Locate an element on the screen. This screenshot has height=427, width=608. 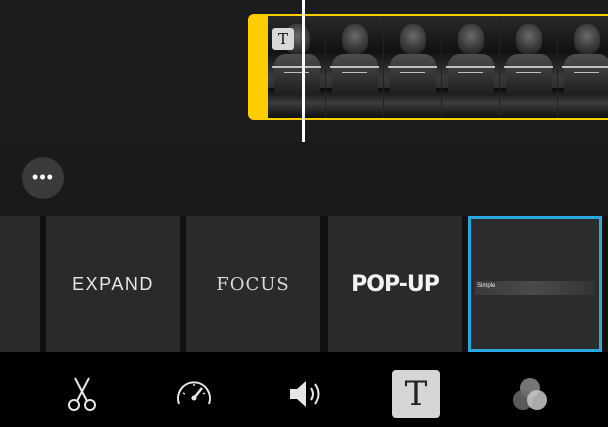
title-style-expand: EXPAND is located at coordinates (113, 284).